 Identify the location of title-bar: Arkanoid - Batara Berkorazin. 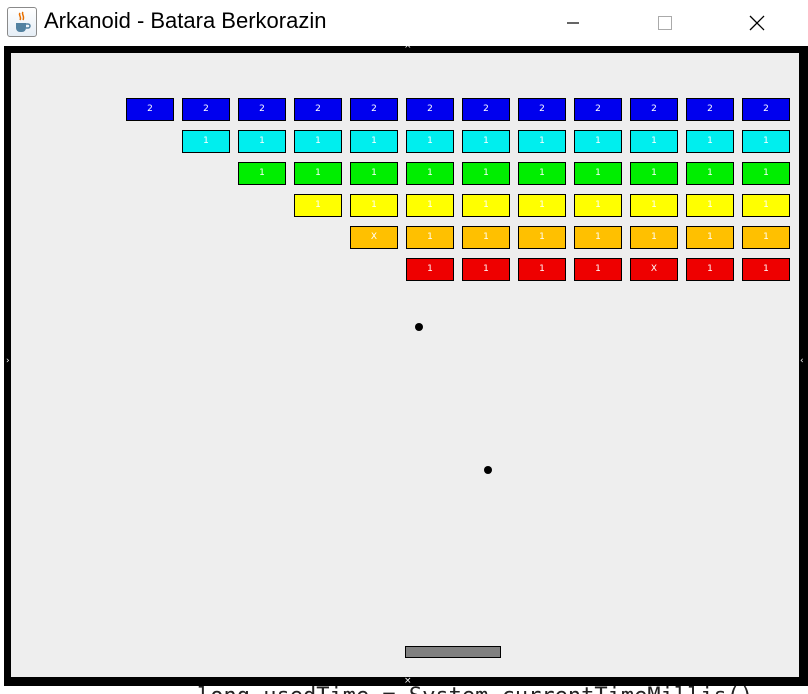
(404, 23).